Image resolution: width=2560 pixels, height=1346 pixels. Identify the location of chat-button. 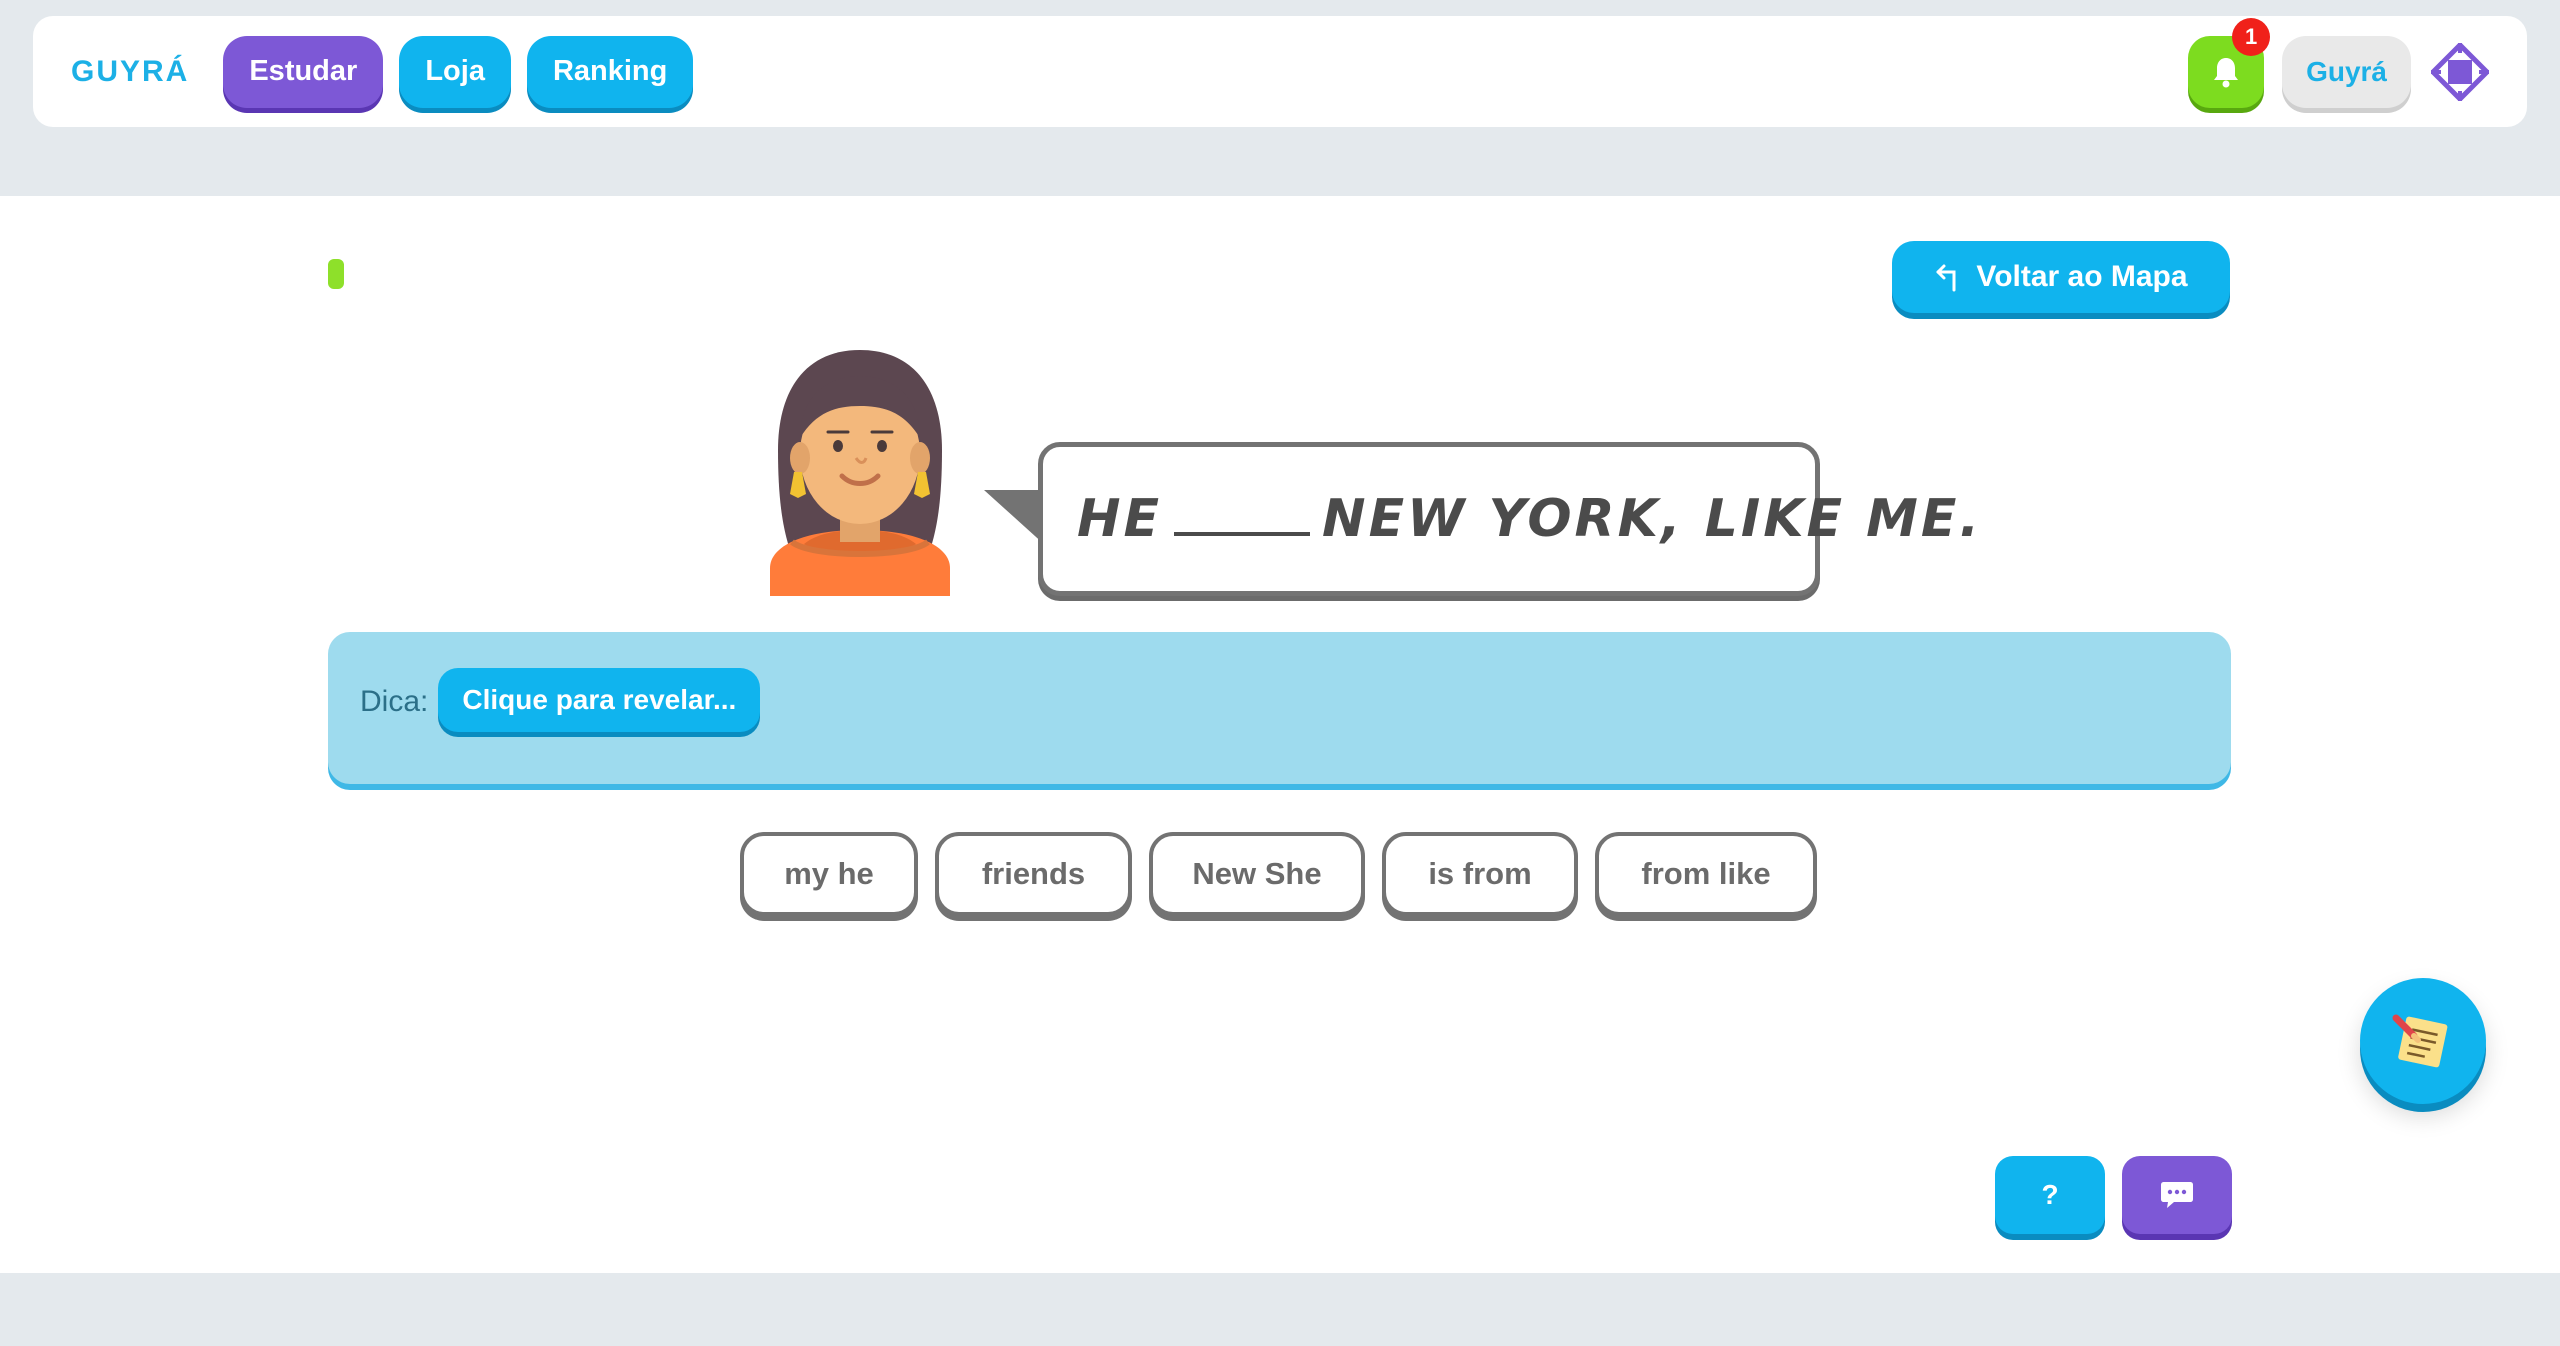
(2177, 1195).